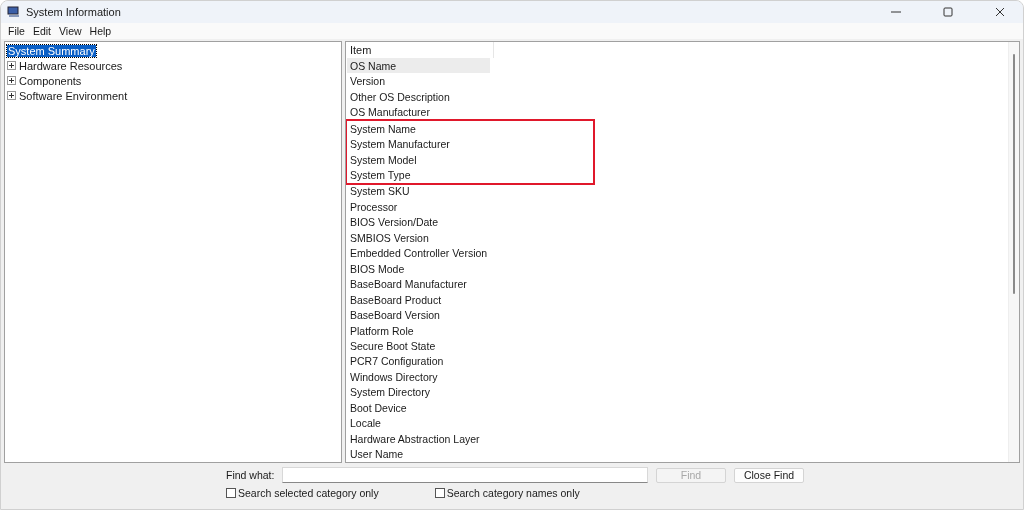  What do you see at coordinates (769, 475) in the screenshot?
I see `close-find-button: Close Find` at bounding box center [769, 475].